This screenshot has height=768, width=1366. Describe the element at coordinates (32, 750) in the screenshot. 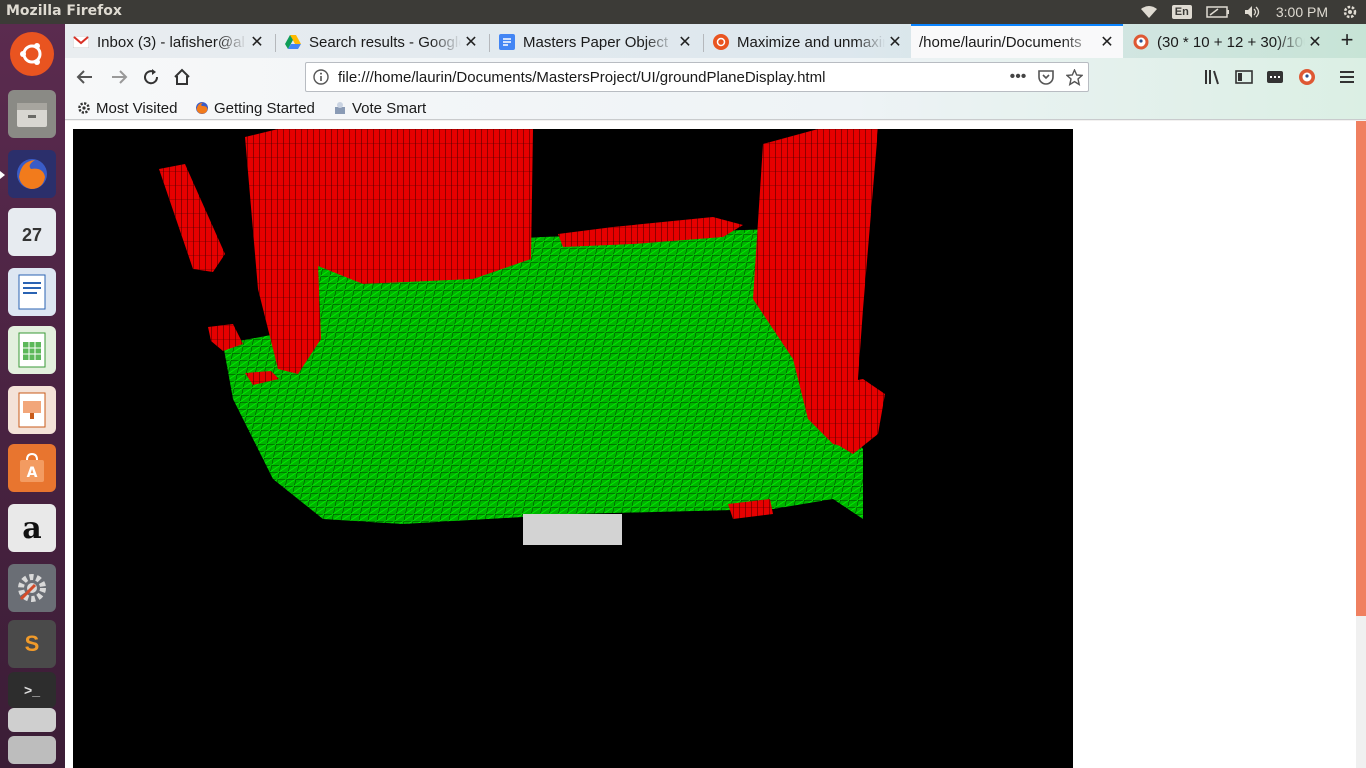

I see `printer-icon` at that location.